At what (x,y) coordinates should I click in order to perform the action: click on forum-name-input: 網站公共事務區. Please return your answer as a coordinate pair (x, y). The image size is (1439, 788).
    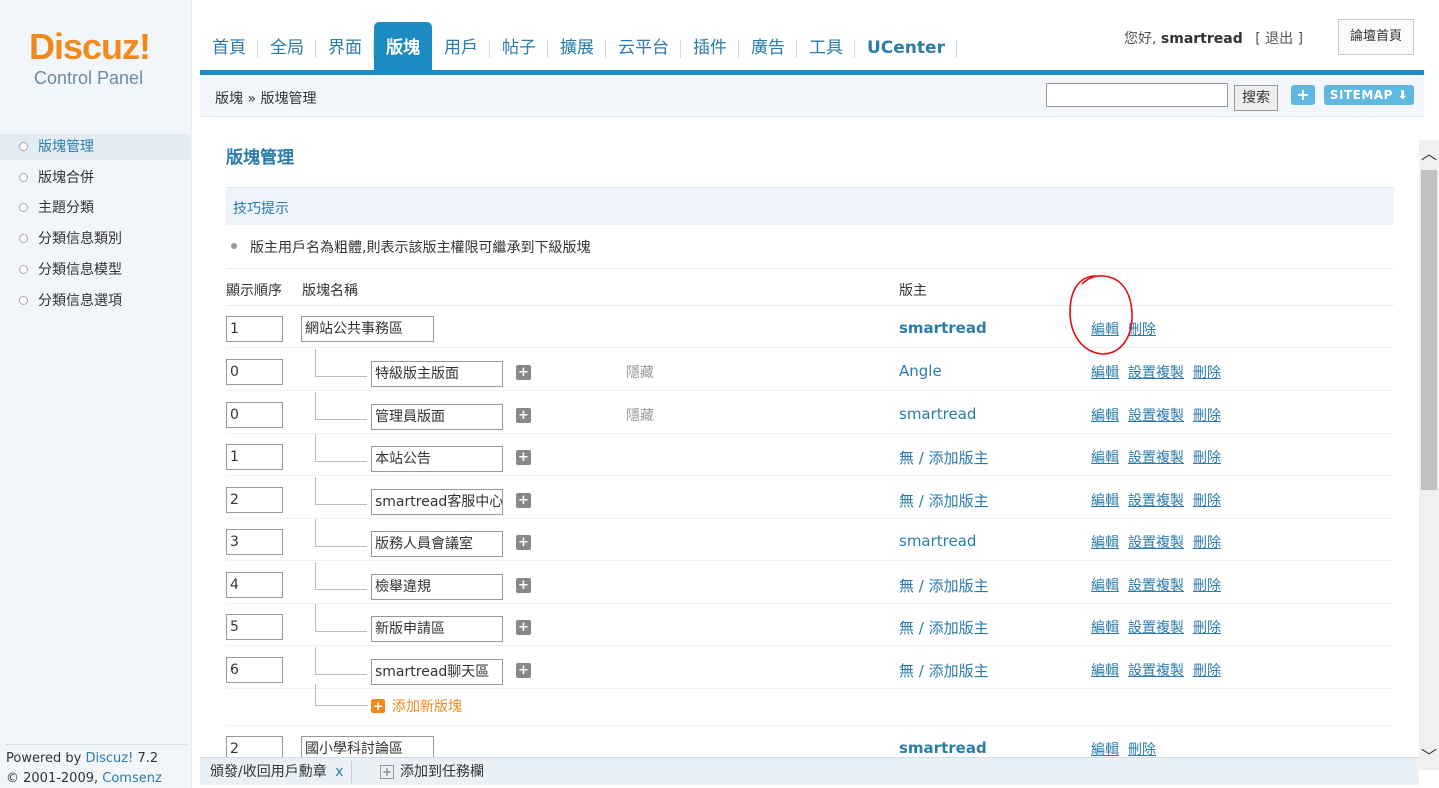
    Looking at the image, I should click on (367, 329).